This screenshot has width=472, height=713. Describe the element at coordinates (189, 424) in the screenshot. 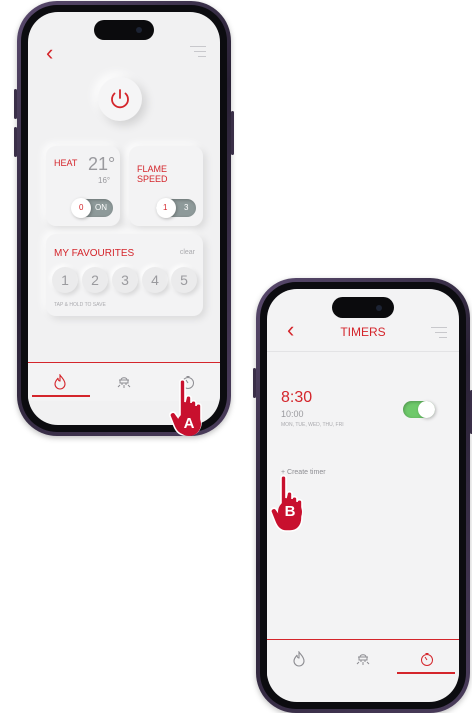

I see `marker-a: A` at that location.